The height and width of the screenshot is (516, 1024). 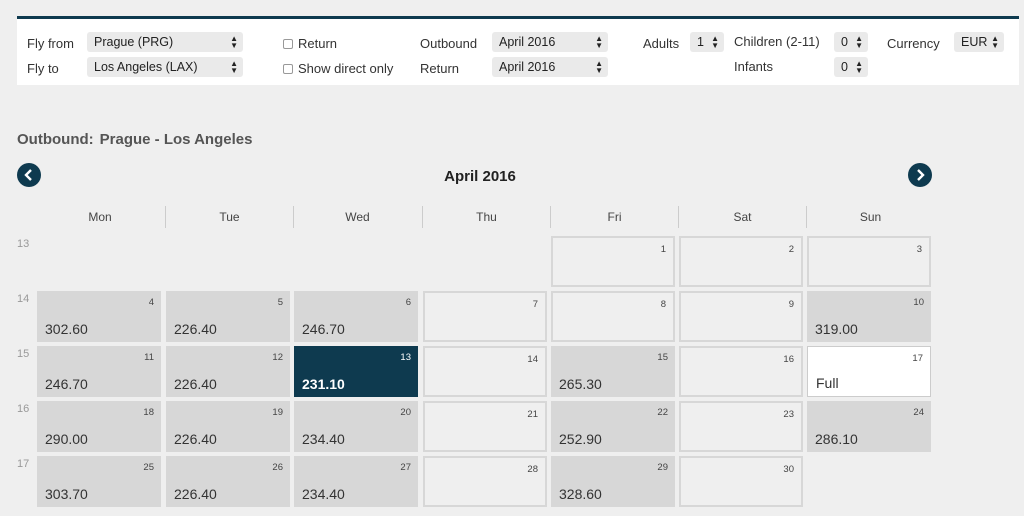 What do you see at coordinates (580, 384) in the screenshot?
I see `day-price: 265.30` at bounding box center [580, 384].